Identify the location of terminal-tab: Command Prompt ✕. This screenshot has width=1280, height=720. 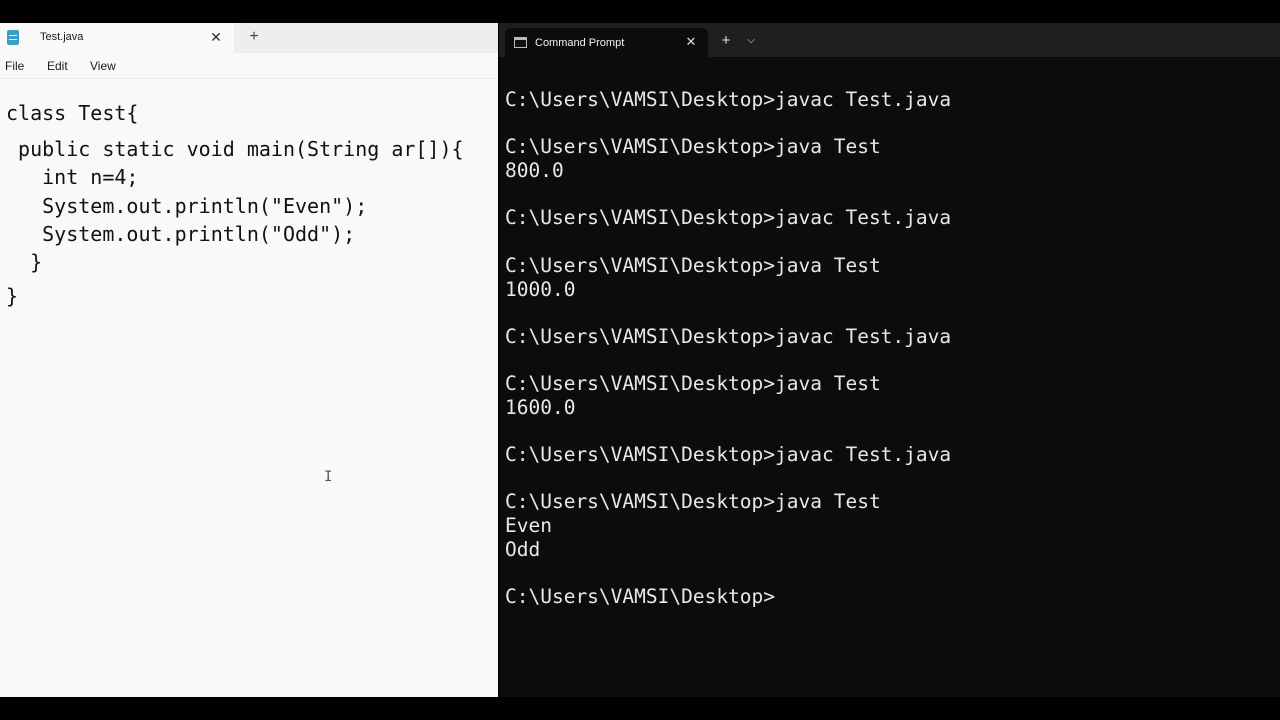
(606, 42).